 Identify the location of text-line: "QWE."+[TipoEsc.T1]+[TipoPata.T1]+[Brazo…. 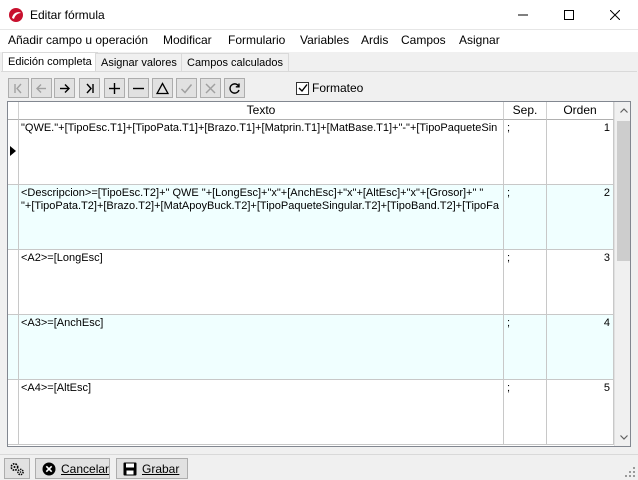
(259, 128).